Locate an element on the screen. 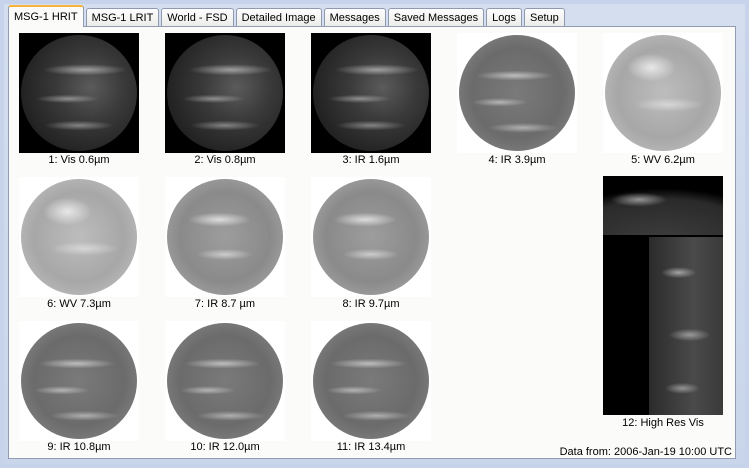  data-timestamp: Data from: 2006-Jan-19 10:00 UTC is located at coordinates (645, 452).